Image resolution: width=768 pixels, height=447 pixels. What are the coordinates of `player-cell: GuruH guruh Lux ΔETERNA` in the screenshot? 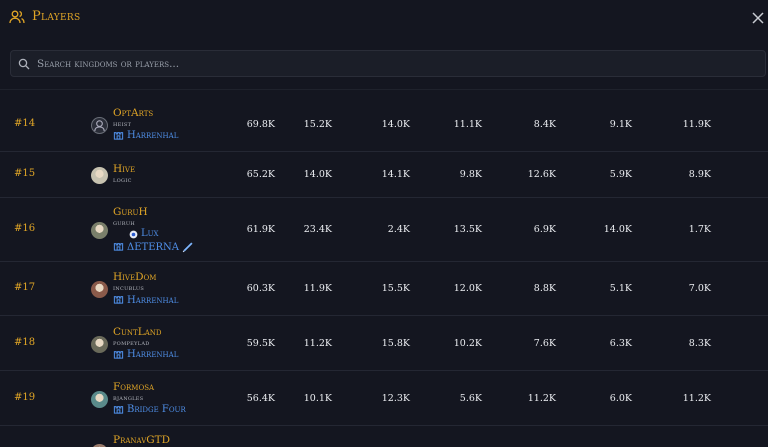 It's located at (153, 230).